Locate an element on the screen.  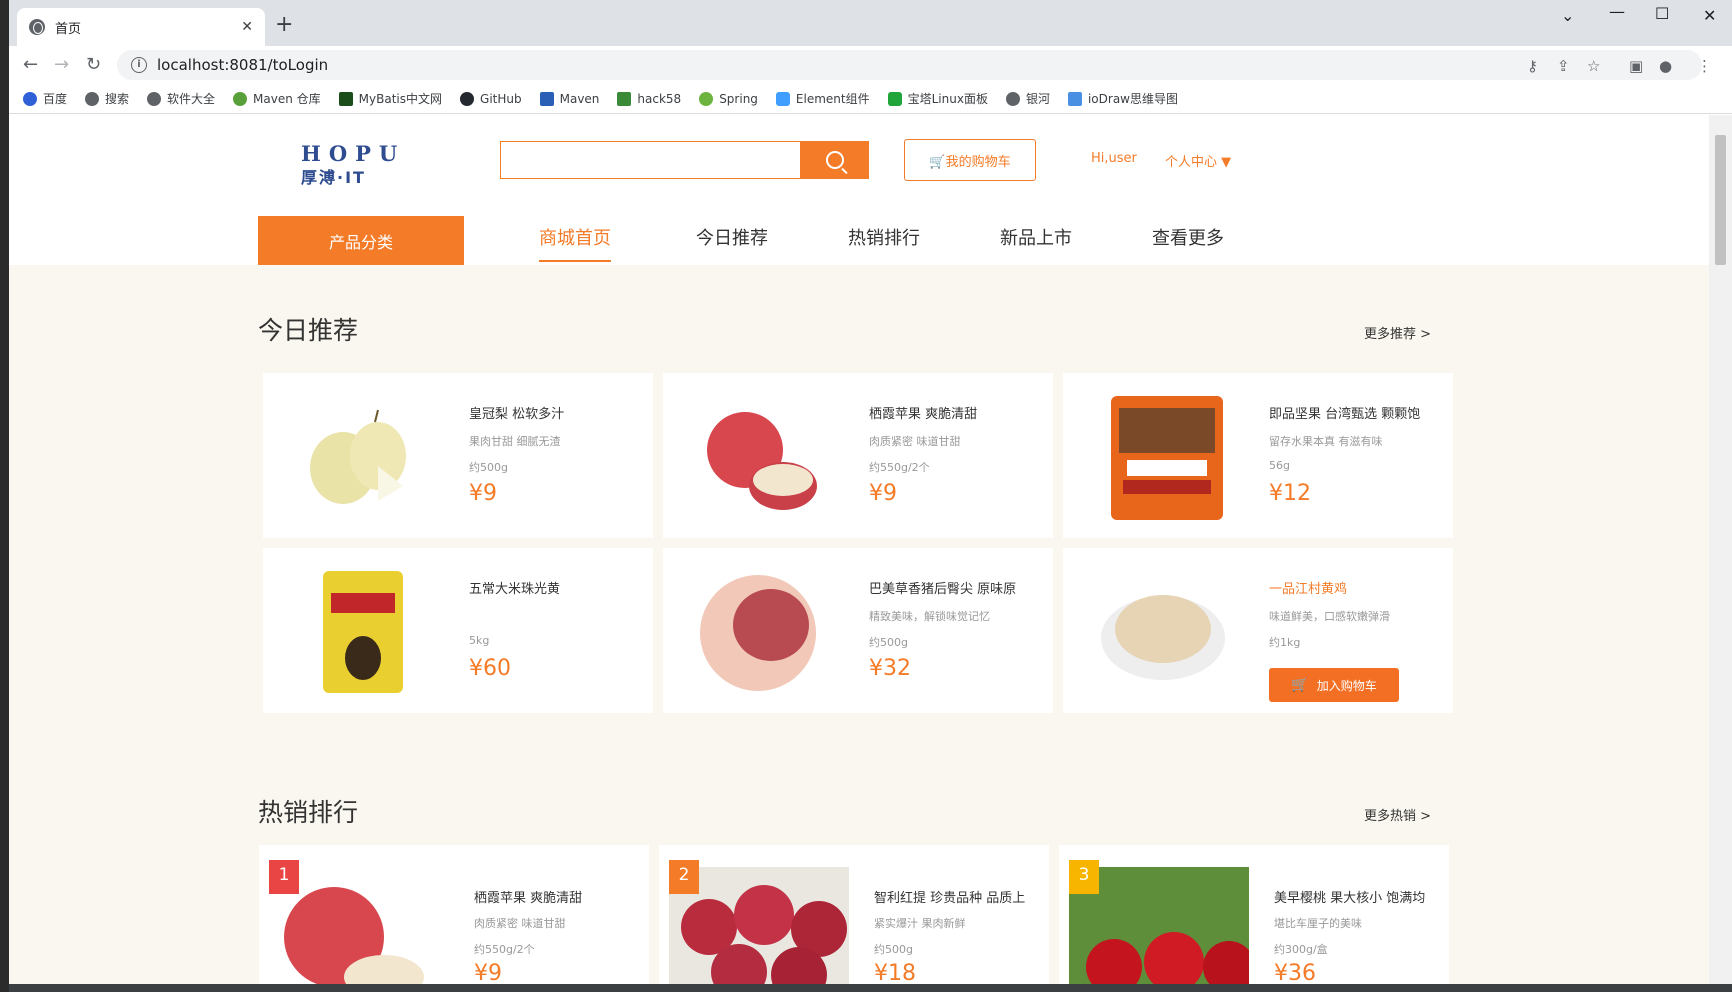
nav-new: 新品上市 is located at coordinates (1036, 242).